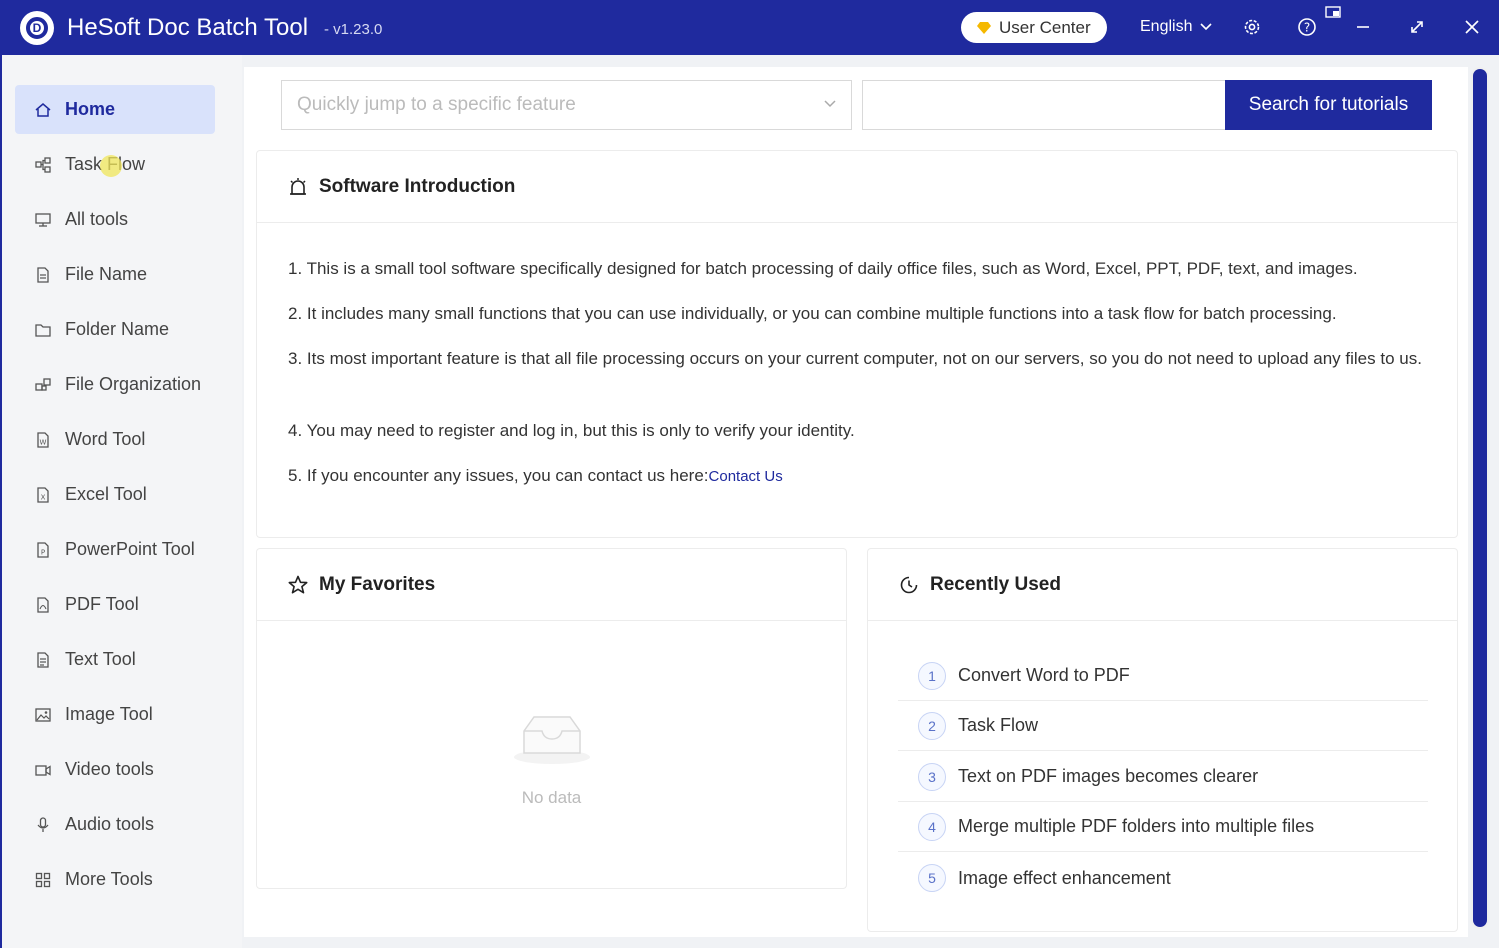 The height and width of the screenshot is (948, 1499). Describe the element at coordinates (984, 27) in the screenshot. I see `diamond-icon` at that location.